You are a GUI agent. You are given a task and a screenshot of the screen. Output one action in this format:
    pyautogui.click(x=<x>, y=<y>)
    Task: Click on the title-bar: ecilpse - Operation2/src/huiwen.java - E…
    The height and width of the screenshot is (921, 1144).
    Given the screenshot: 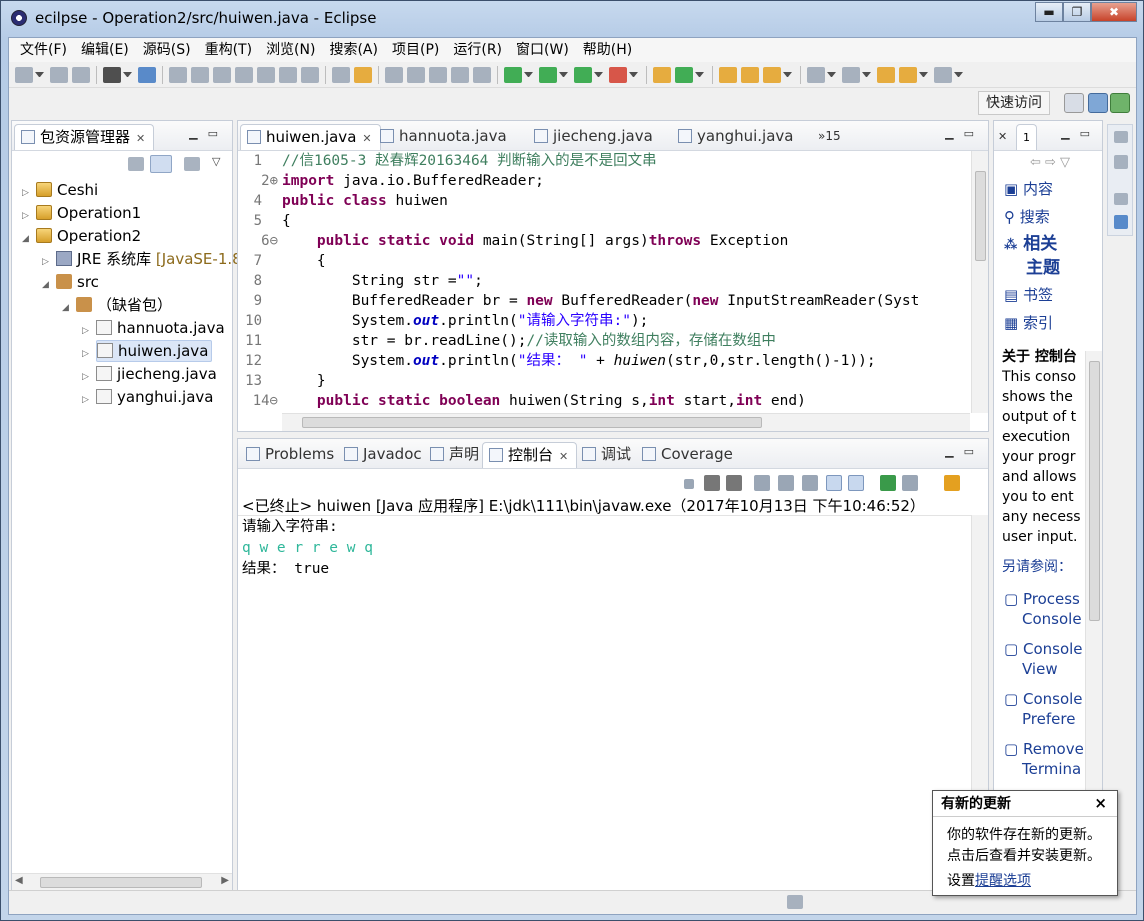 What is the action you would take?
    pyautogui.click(x=572, y=18)
    